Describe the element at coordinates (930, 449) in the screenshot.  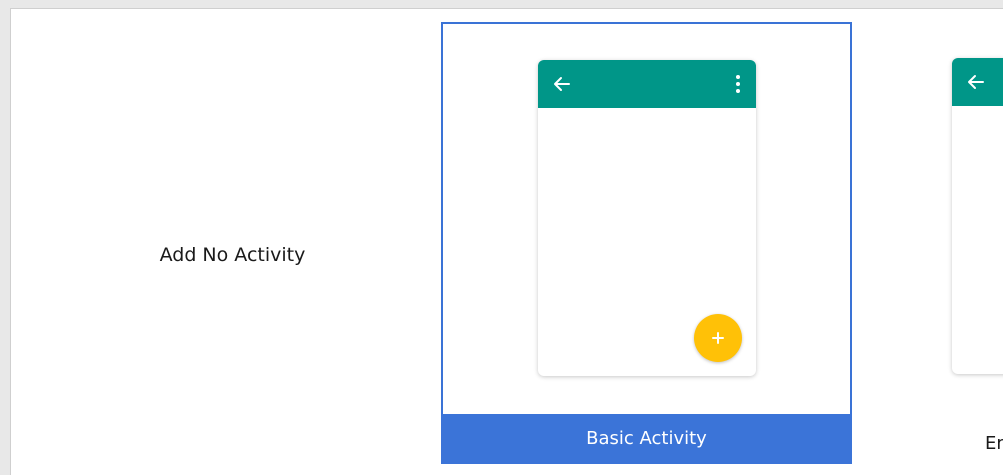
I see `template-label-empty-activity: Empty Activity` at that location.